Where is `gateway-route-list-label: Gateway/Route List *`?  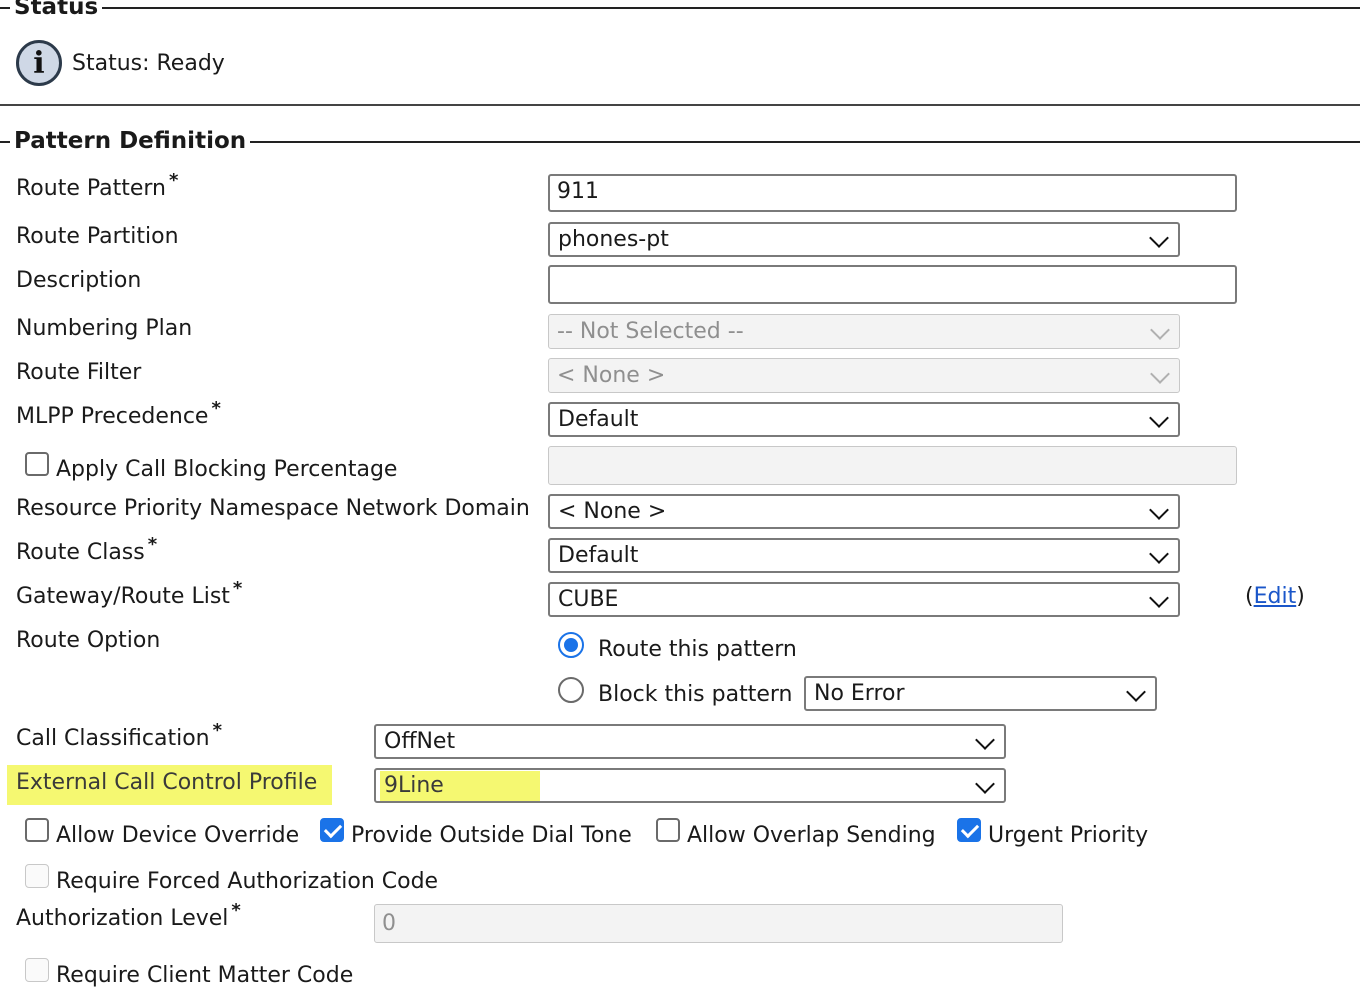 gateway-route-list-label: Gateway/Route List * is located at coordinates (129, 593).